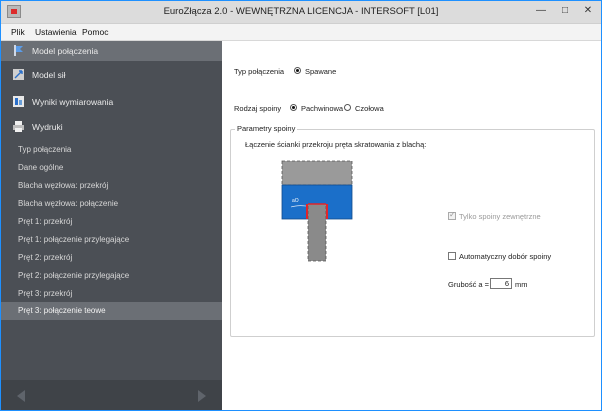 The width and height of the screenshot is (604, 413). Describe the element at coordinates (45, 221) in the screenshot. I see `sidebar-subitem-label: Pręt 1: przekrój` at that location.